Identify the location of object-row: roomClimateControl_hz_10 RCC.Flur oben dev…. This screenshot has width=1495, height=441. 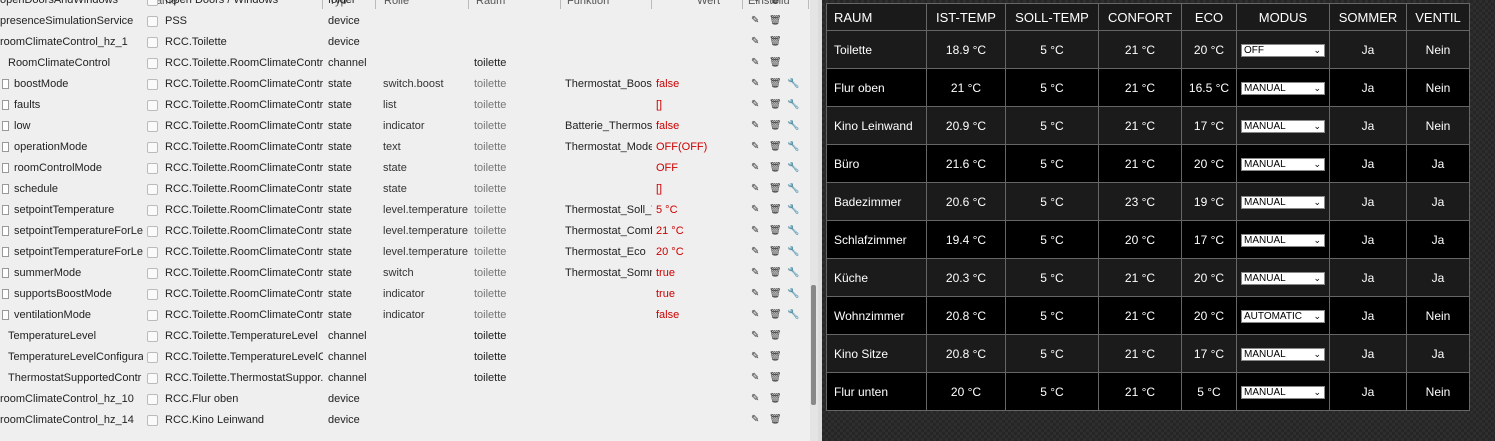
(405, 399).